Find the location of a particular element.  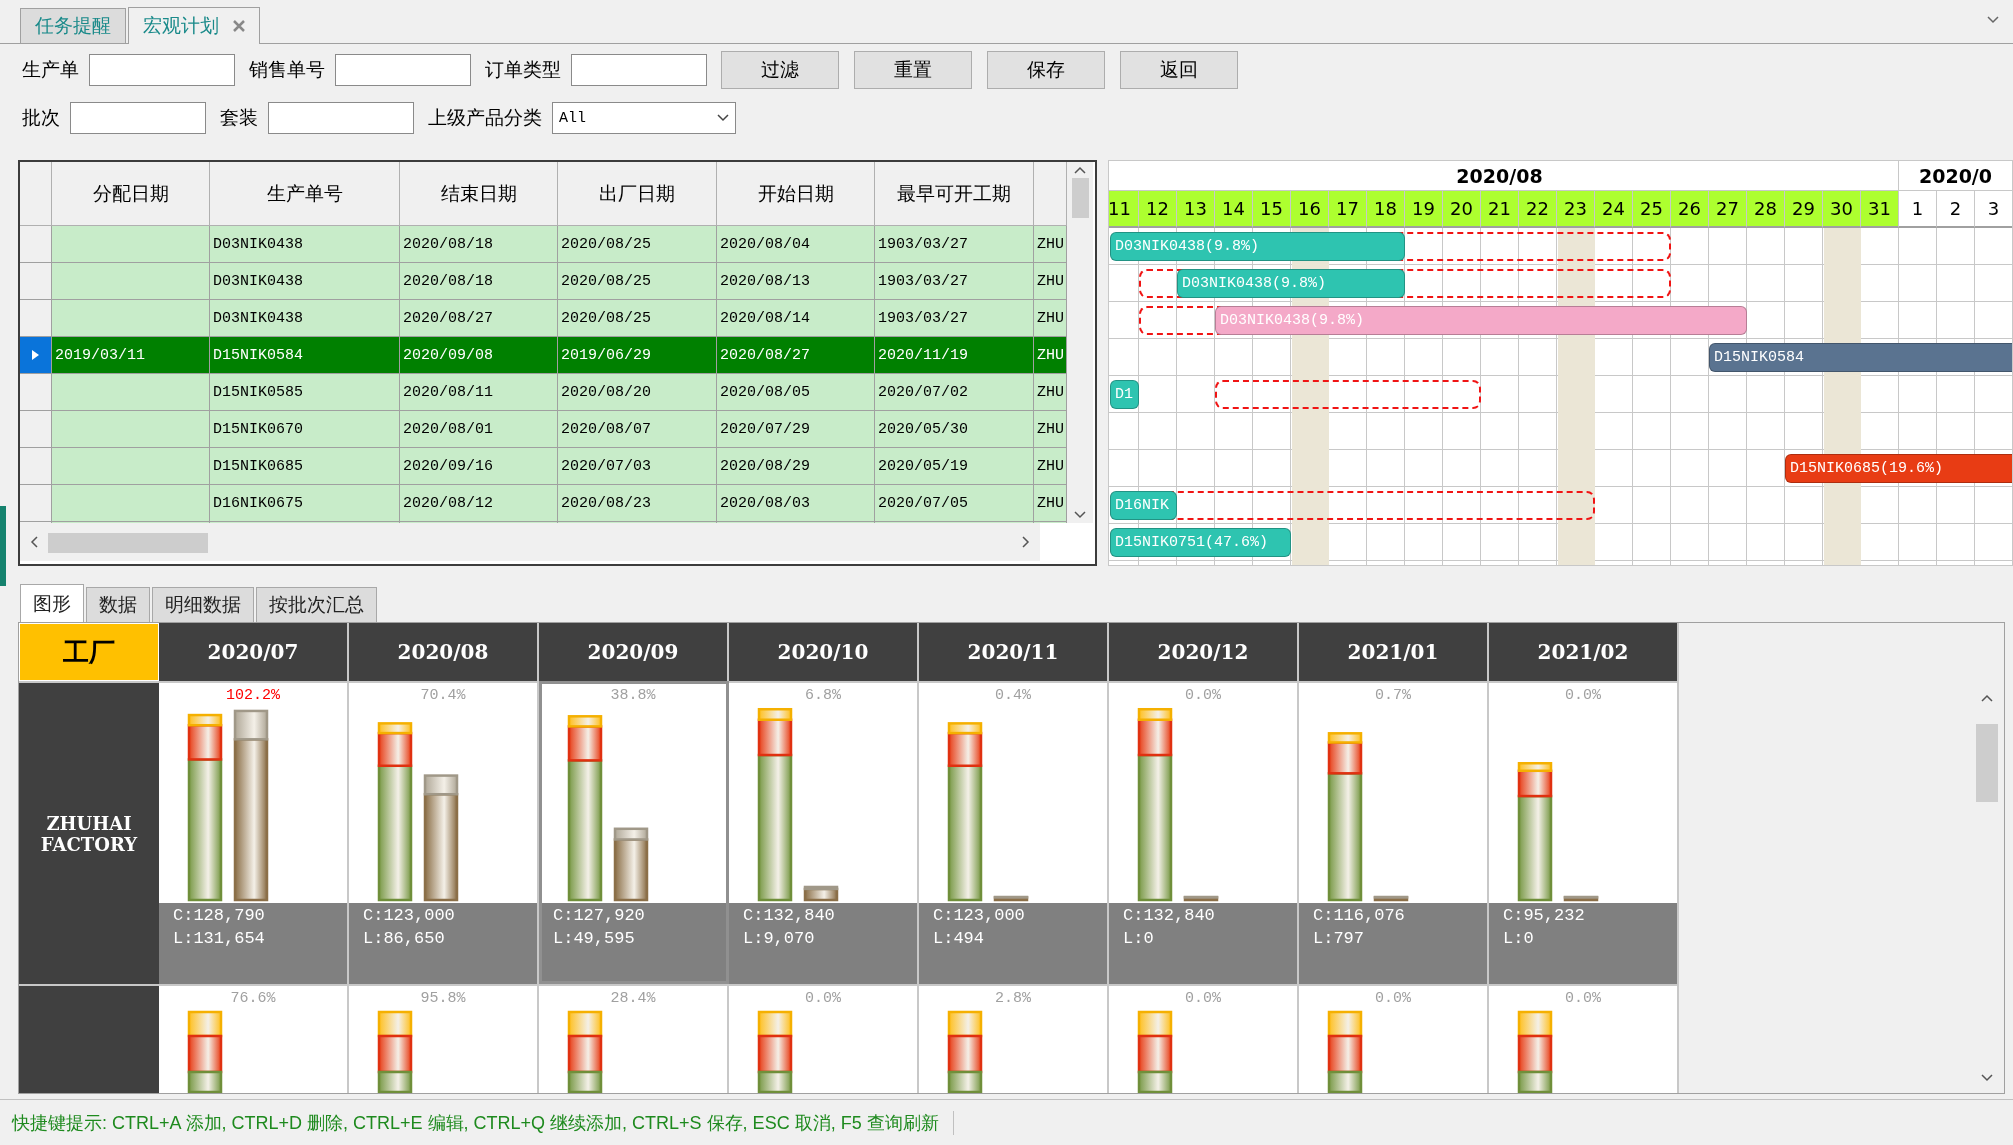

gantt-bar: D15NIK0751(47.6%) is located at coordinates (1200, 542).